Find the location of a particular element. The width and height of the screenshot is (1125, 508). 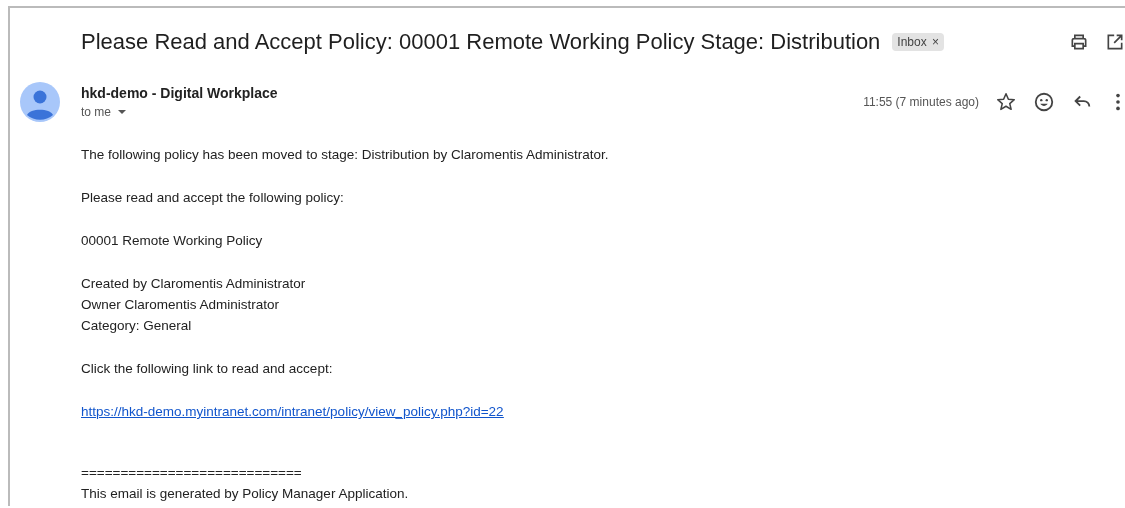

body-text: Owner Claromentis Administrator is located at coordinates (181, 305).